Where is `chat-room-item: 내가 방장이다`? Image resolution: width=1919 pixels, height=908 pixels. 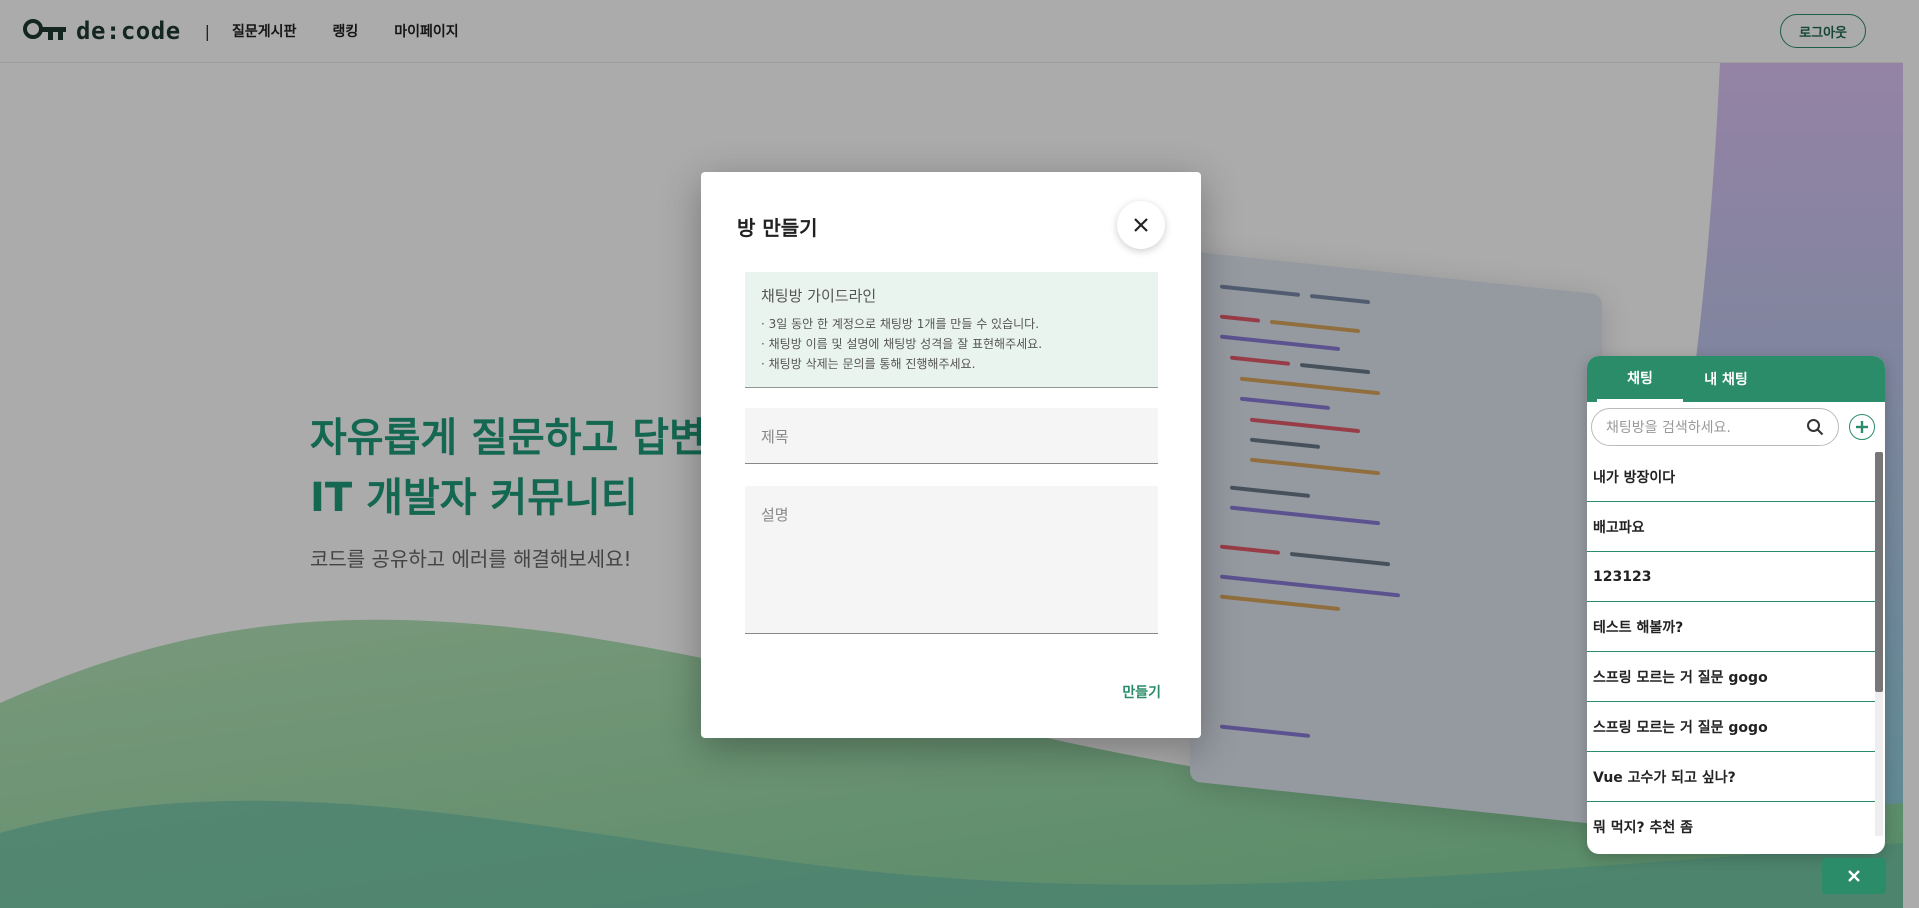 chat-room-item: 내가 방장이다 is located at coordinates (1731, 477).